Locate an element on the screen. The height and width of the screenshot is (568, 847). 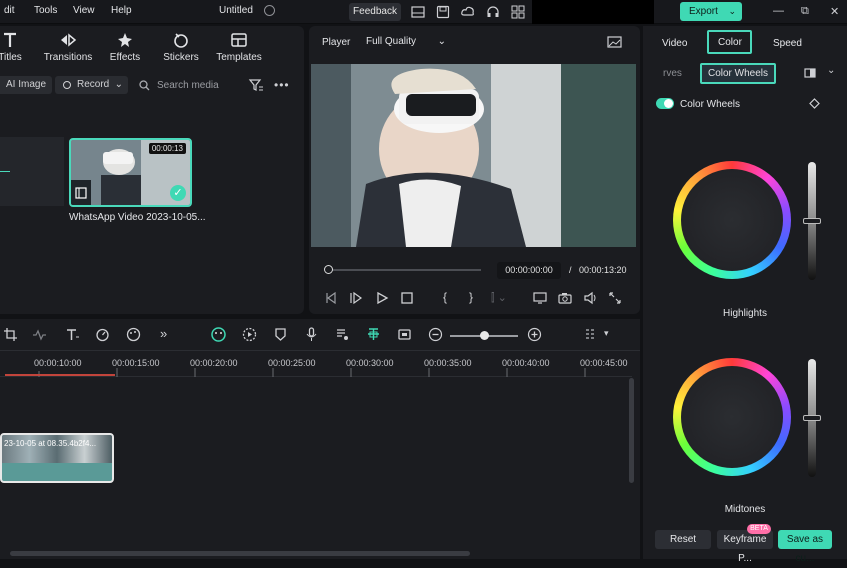
menu-view: View is located at coordinates (84, 10).